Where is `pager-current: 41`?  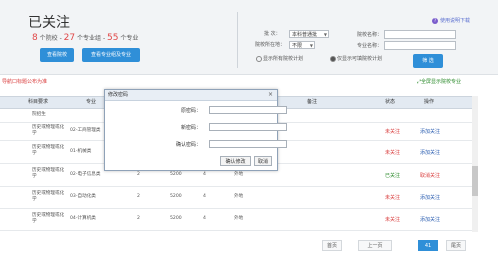
pager-current: 41 is located at coordinates (428, 245).